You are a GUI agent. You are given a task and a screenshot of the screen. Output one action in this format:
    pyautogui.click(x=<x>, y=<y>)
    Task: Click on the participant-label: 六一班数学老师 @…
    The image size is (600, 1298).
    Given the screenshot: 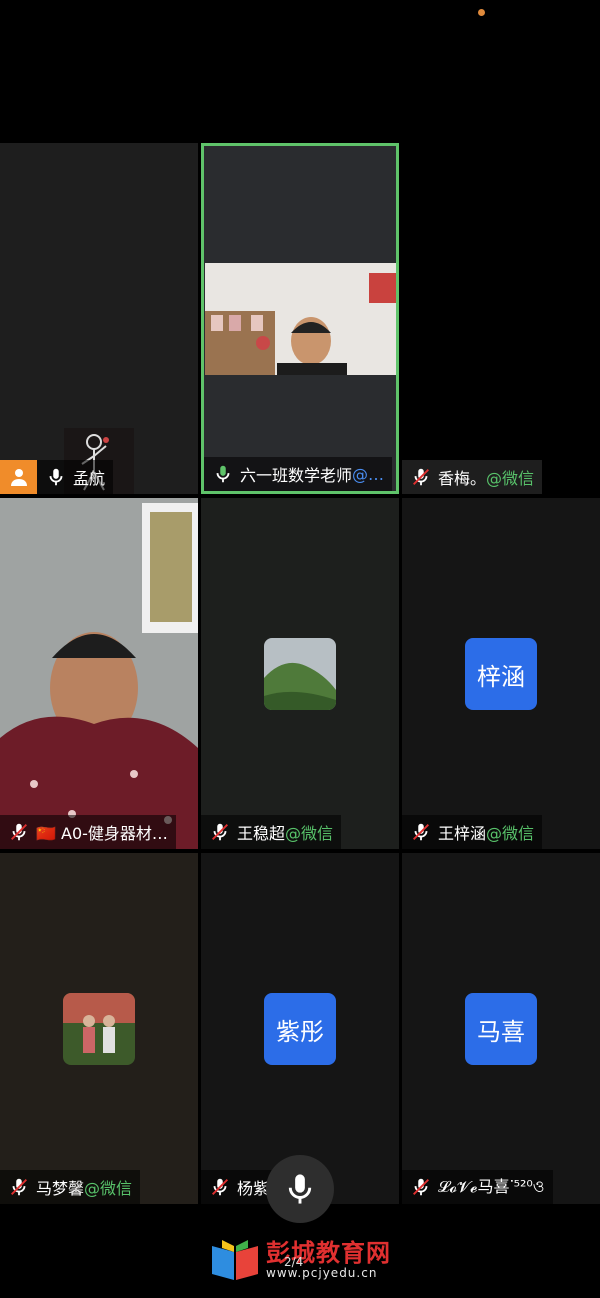 What is the action you would take?
    pyautogui.click(x=298, y=474)
    